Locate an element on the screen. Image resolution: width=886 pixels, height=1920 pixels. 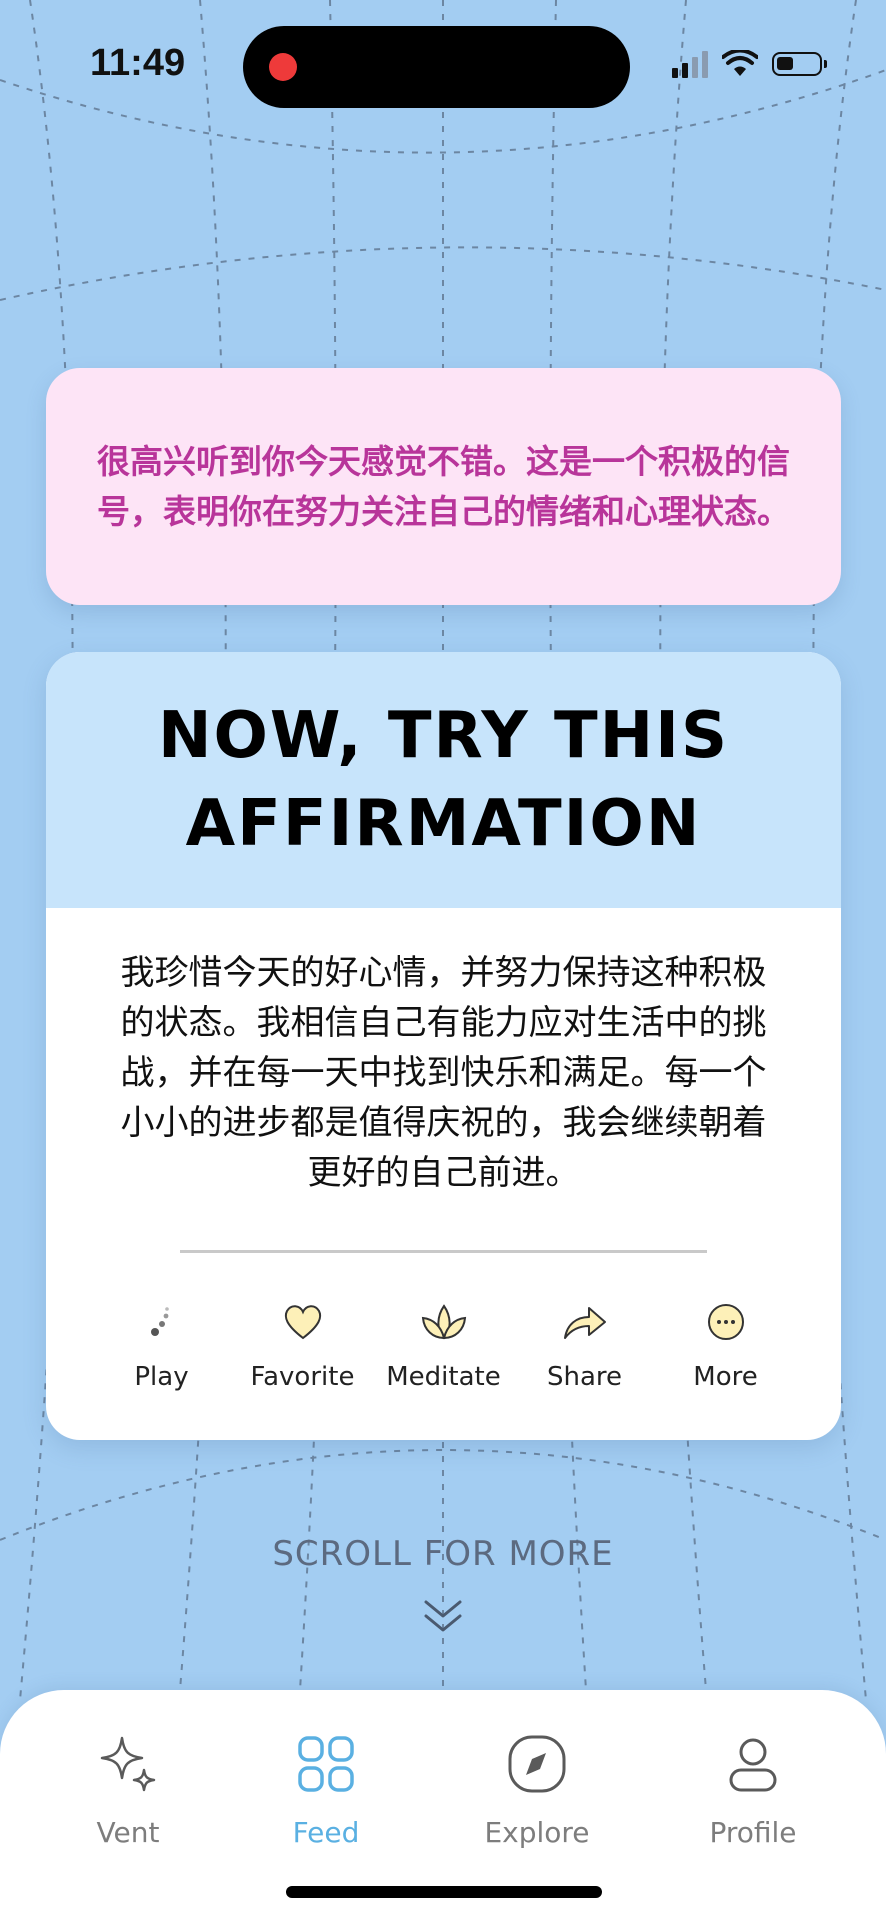
meditate-button: Meditate is located at coordinates (443, 1343).